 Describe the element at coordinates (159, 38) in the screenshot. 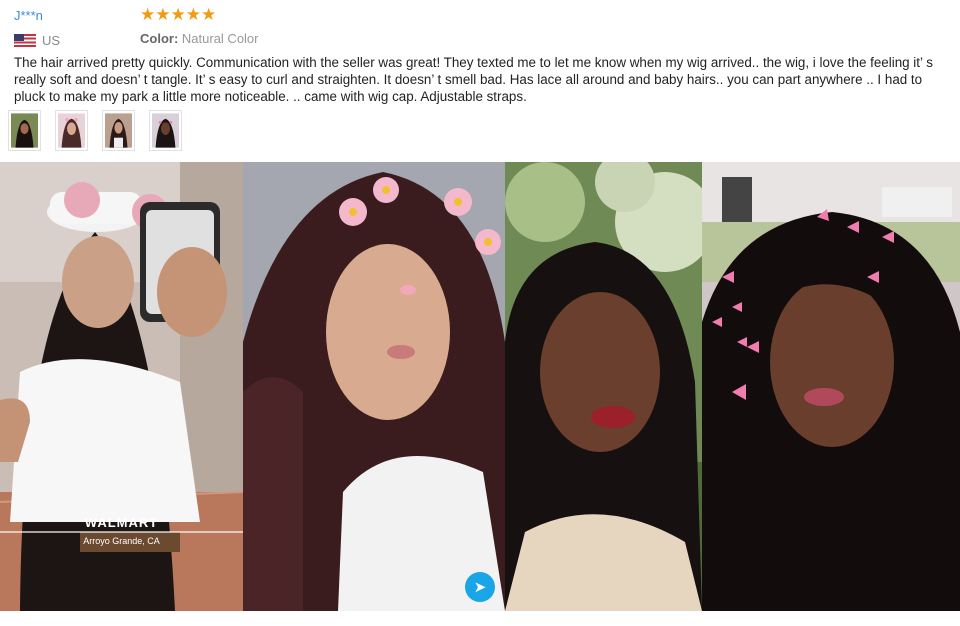

I see `color-label: Color:` at that location.